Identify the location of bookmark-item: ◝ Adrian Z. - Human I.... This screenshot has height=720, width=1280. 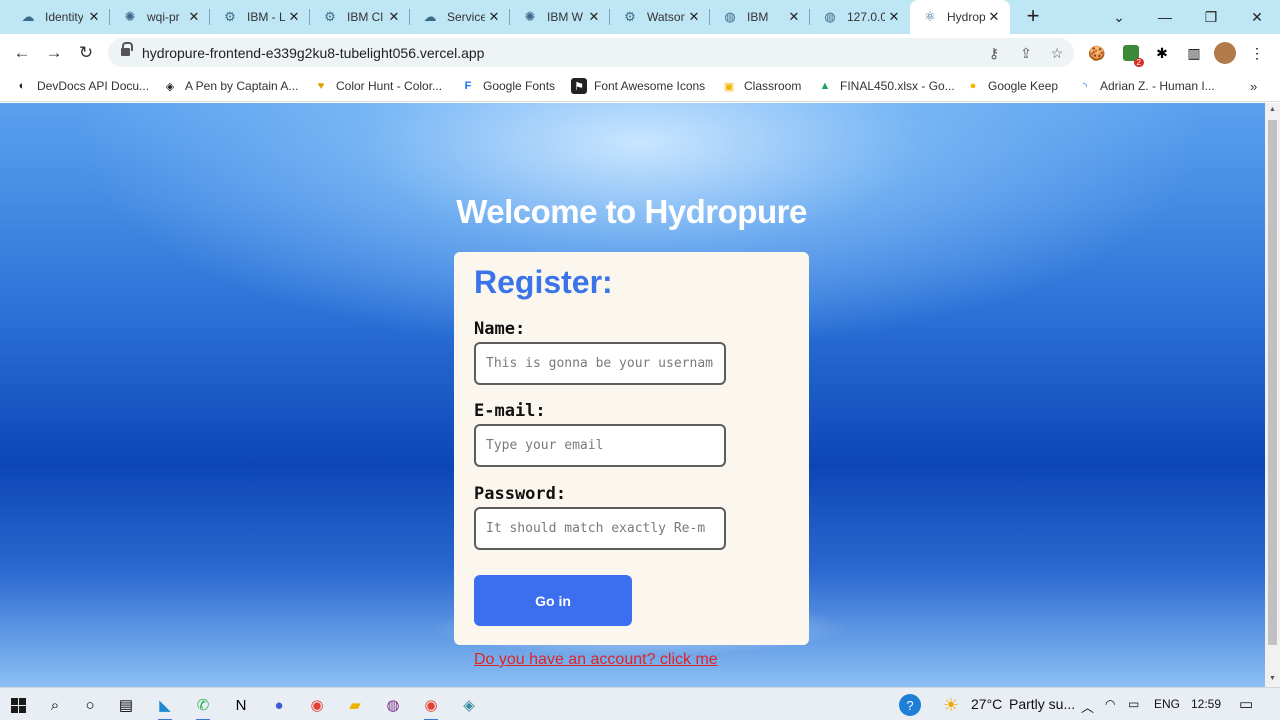
(1146, 86).